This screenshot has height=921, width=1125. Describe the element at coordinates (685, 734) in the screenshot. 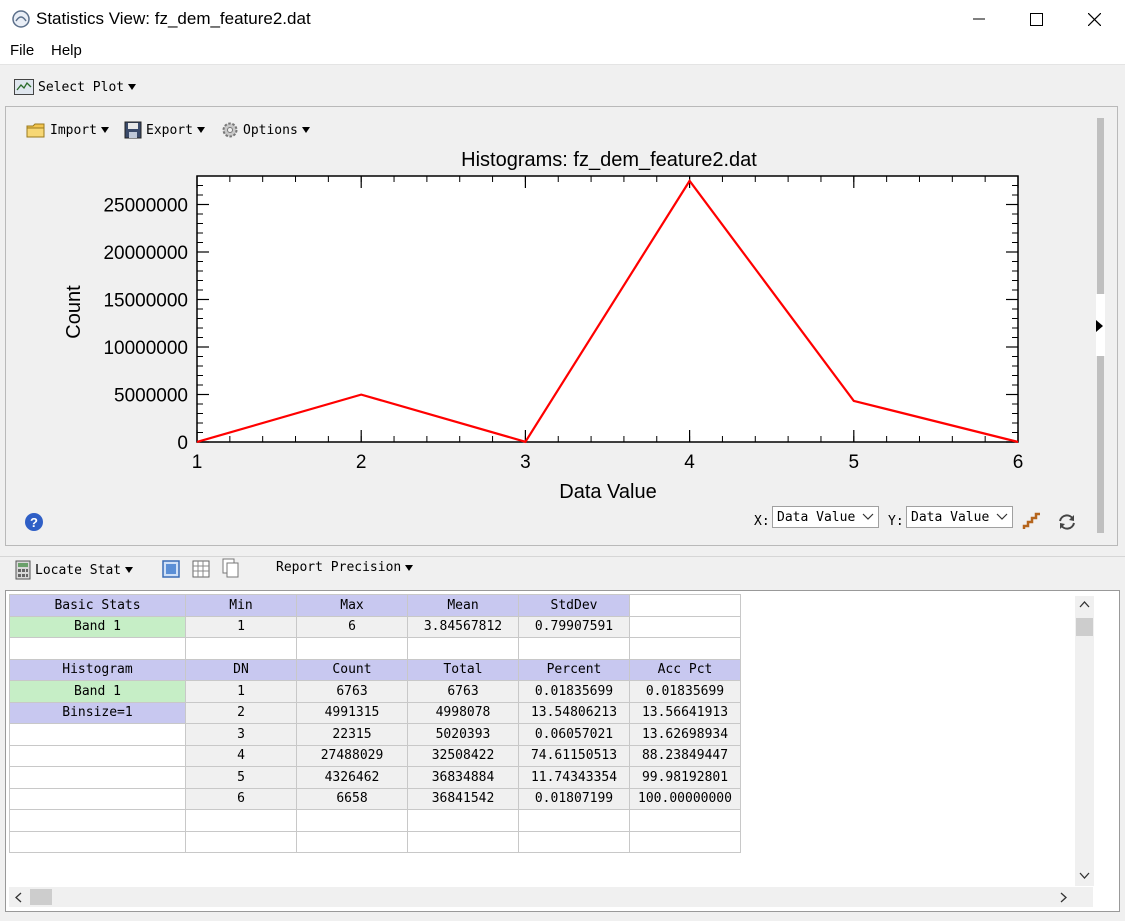

I see `table-cell: 13.62698934` at that location.